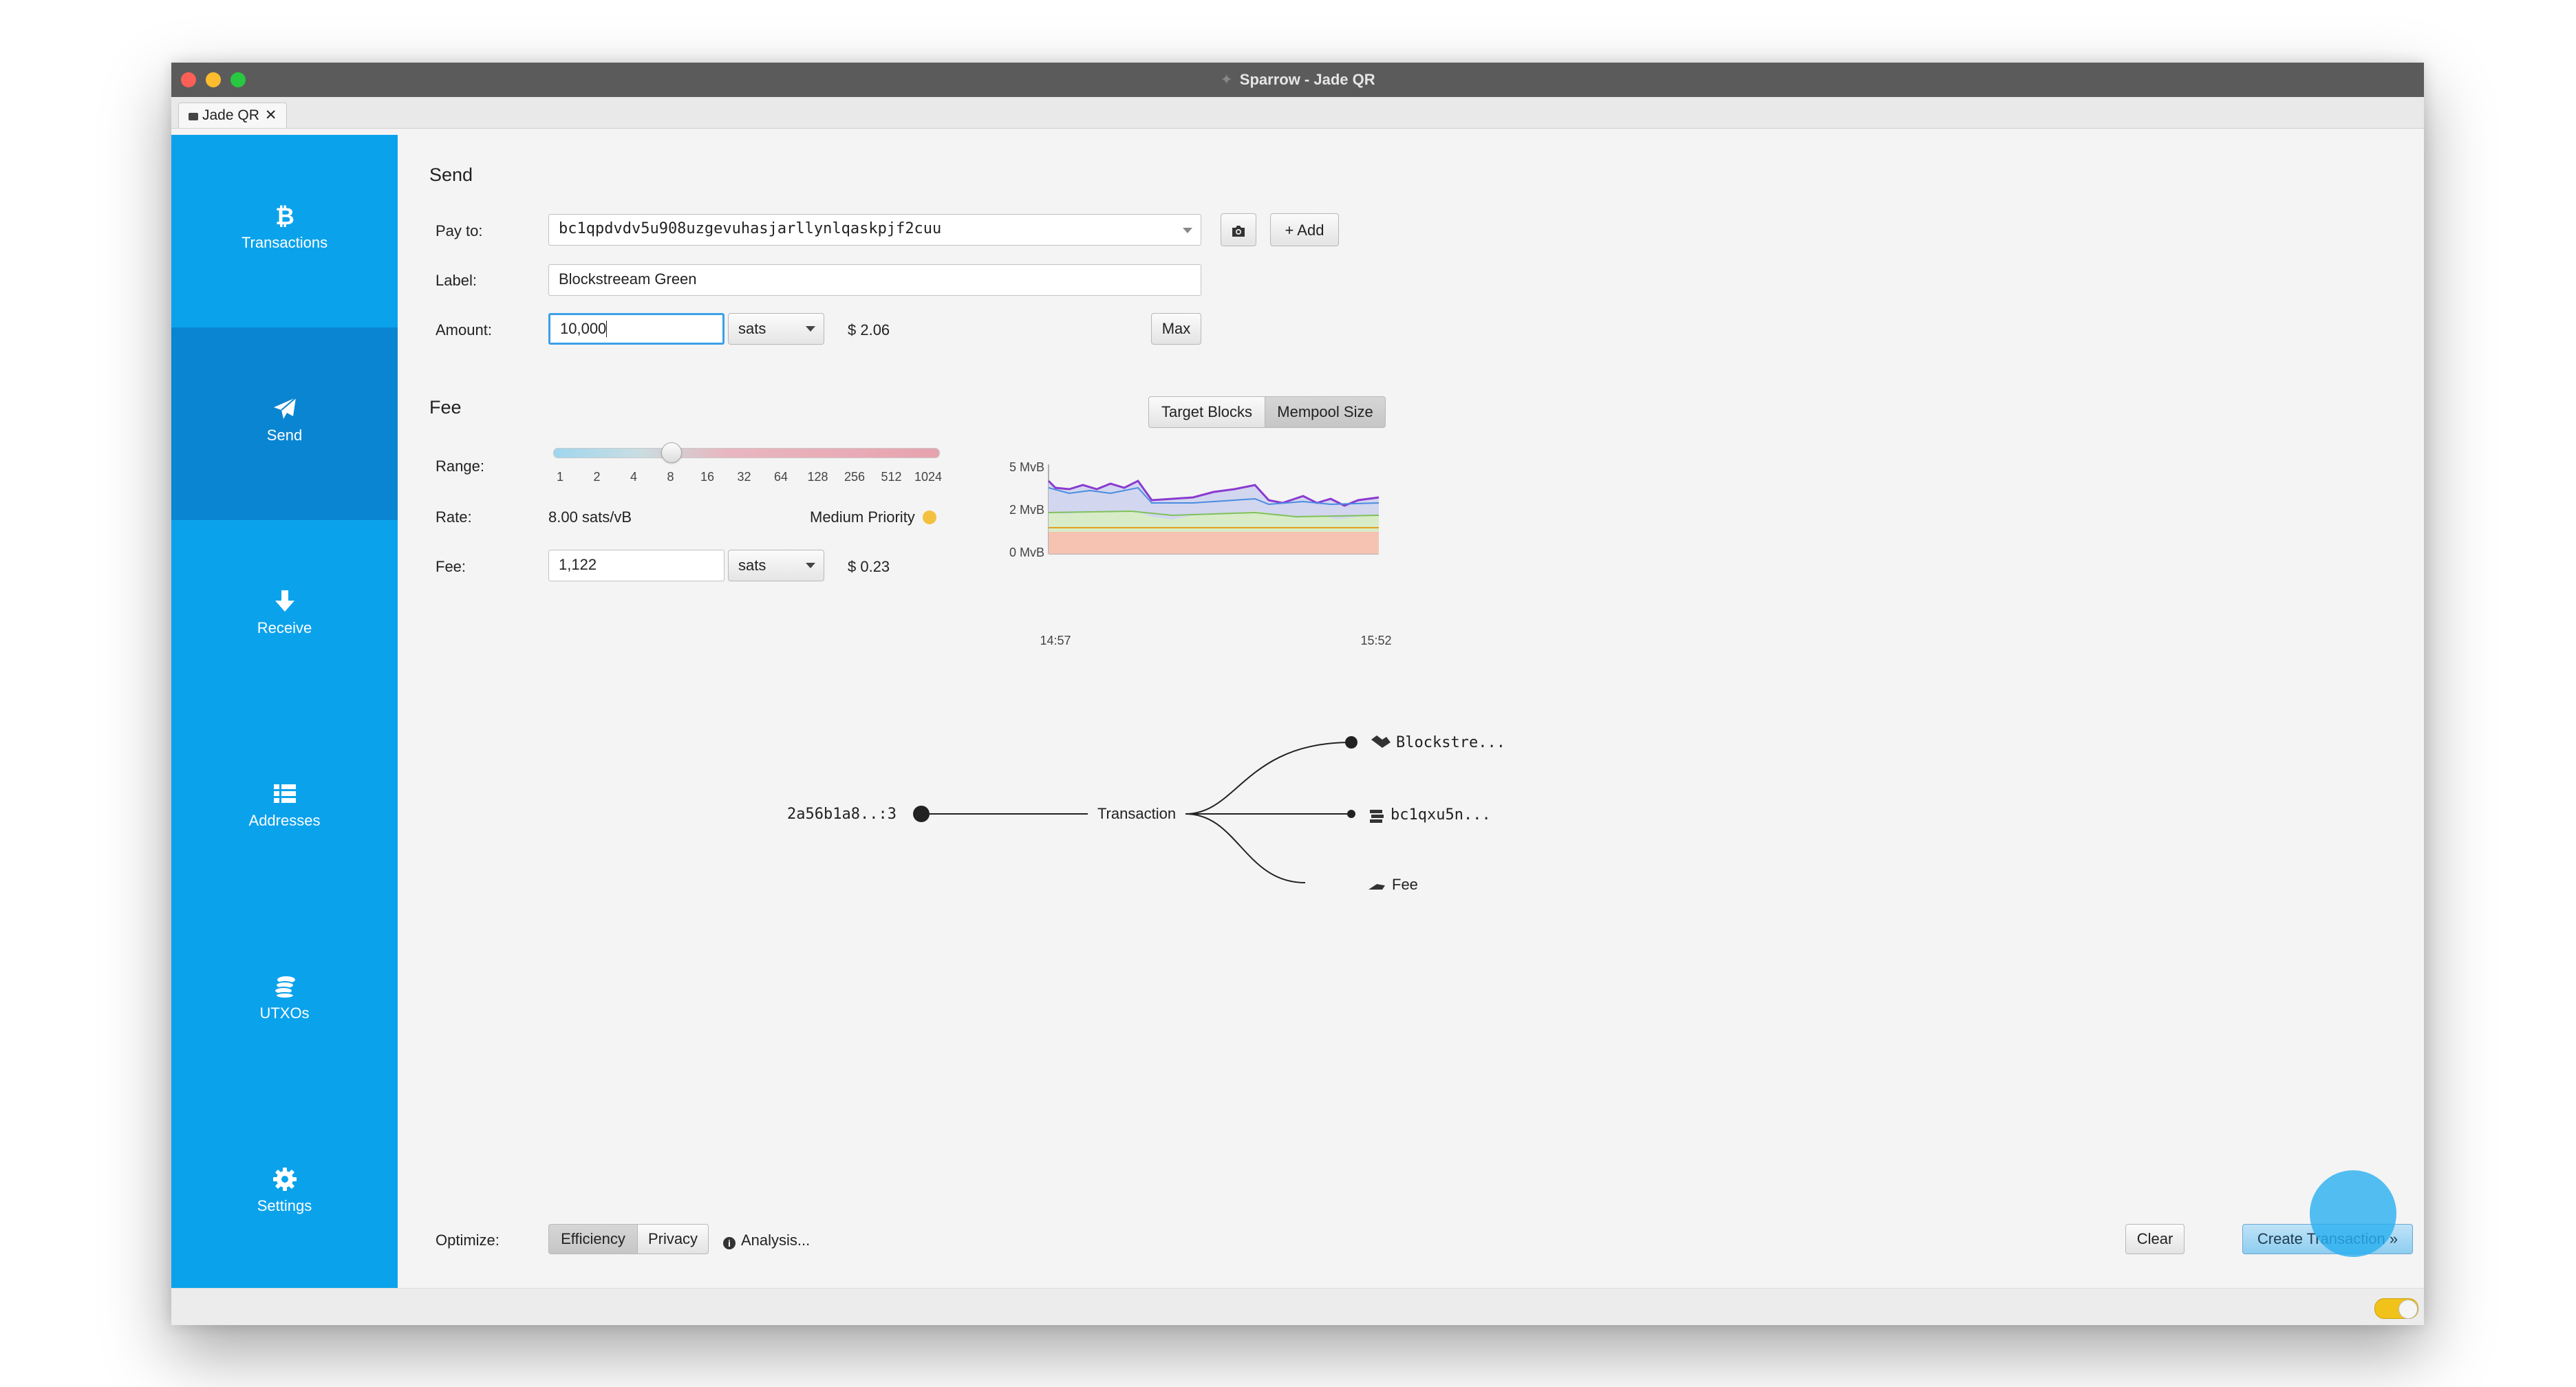  I want to click on mempool-area-low, so click(1214, 543).